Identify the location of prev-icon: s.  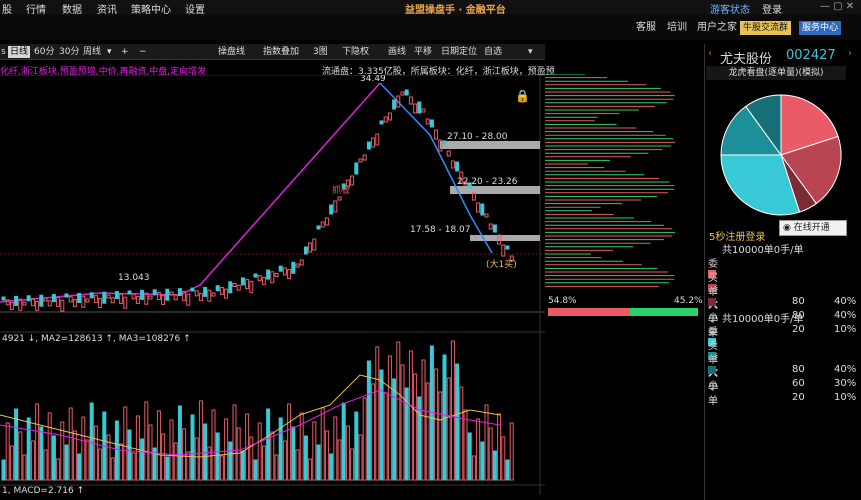
(3, 52).